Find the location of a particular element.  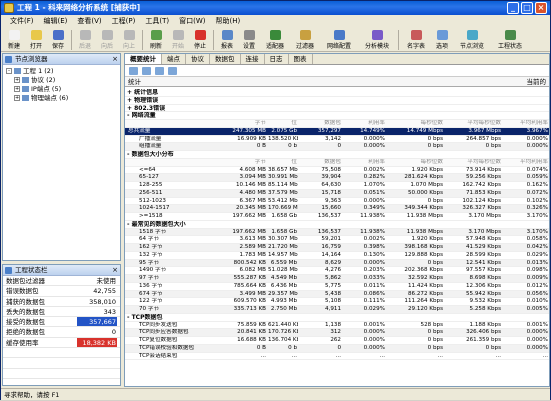

cell-value: 6.436 Mb is located at coordinates (283, 285).